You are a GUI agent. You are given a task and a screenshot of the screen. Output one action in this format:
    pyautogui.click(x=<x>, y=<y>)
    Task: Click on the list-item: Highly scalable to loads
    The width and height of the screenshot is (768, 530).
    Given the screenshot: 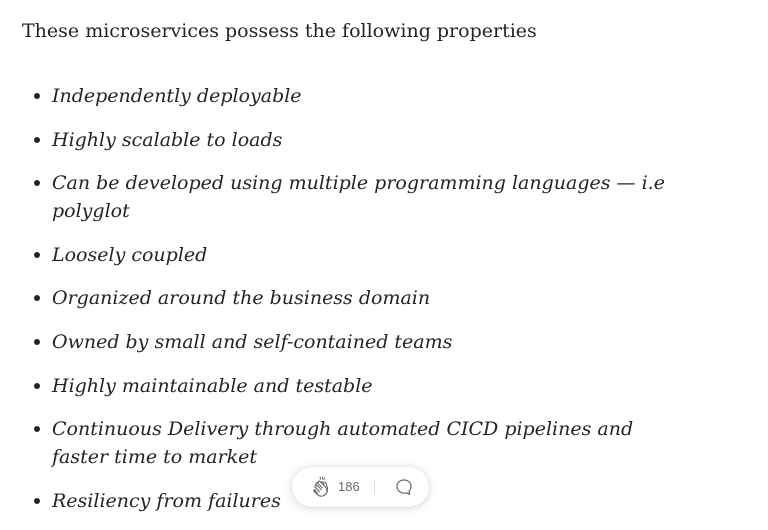 What is the action you would take?
    pyautogui.click(x=336, y=140)
    